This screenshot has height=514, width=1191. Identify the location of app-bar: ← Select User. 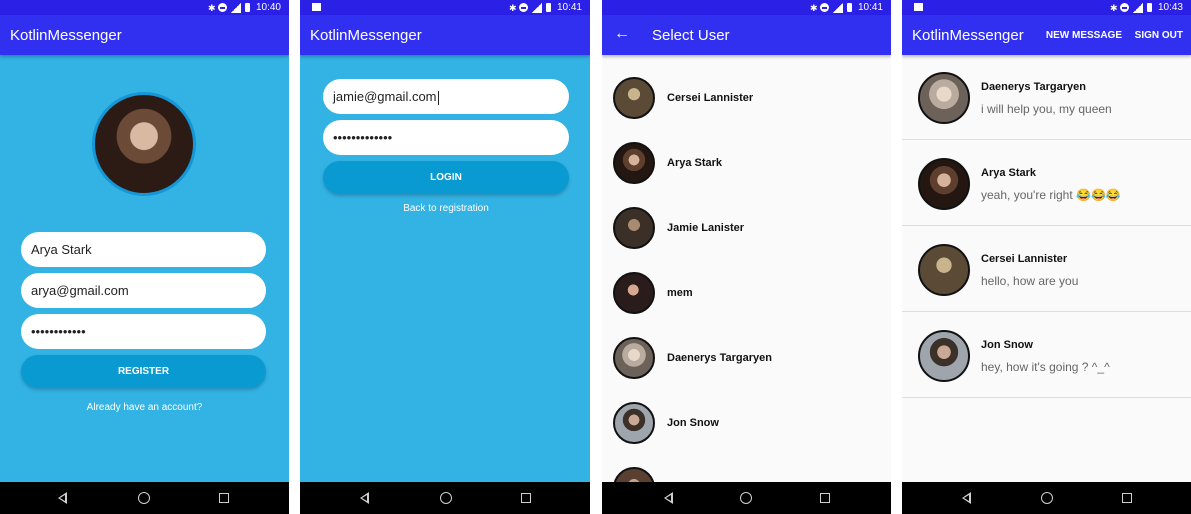
(746, 35).